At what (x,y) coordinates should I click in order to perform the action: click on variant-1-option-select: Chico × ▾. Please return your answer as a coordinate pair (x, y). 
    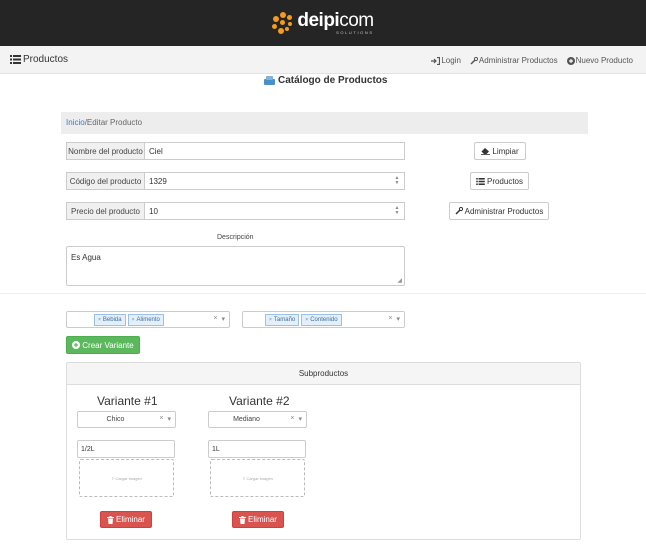
    Looking at the image, I should click on (126, 419).